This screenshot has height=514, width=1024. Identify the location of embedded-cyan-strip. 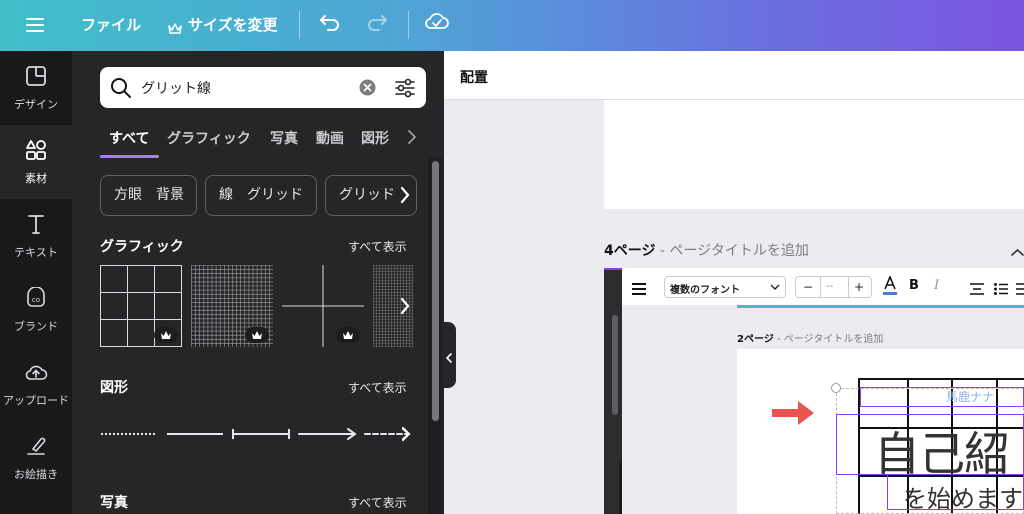
(880, 306).